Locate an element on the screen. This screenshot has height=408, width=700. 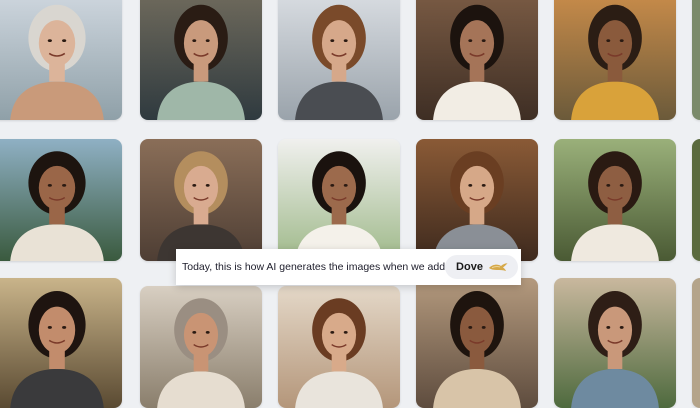
photo-woman-bicycle-park is located at coordinates (615, 60).